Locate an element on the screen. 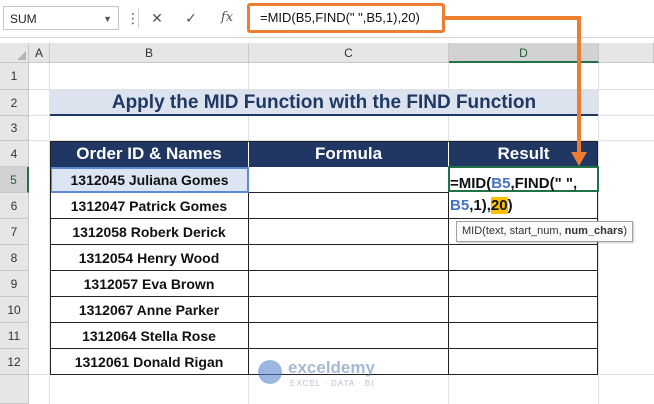 This screenshot has width=654, height=404. name-box-value: SUM is located at coordinates (23, 19).